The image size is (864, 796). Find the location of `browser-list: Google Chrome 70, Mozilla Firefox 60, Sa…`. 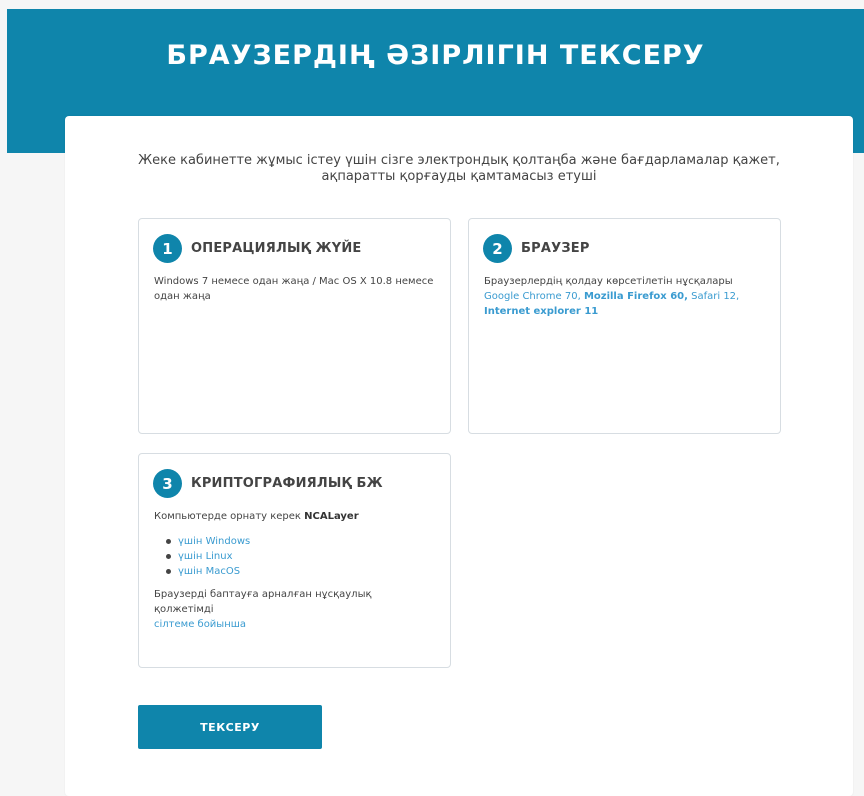

browser-list: Google Chrome 70, Mozilla Firefox 60, Sa… is located at coordinates (624, 304).